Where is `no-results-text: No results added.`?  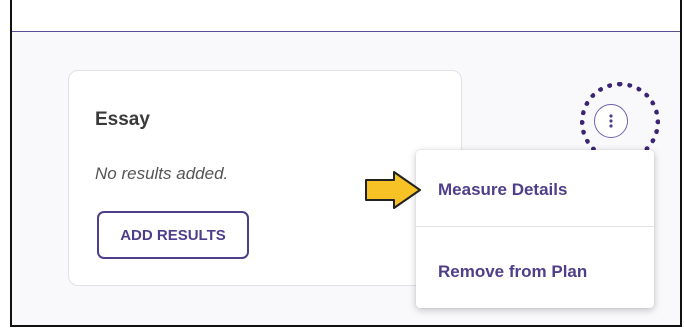 no-results-text: No results added. is located at coordinates (162, 173).